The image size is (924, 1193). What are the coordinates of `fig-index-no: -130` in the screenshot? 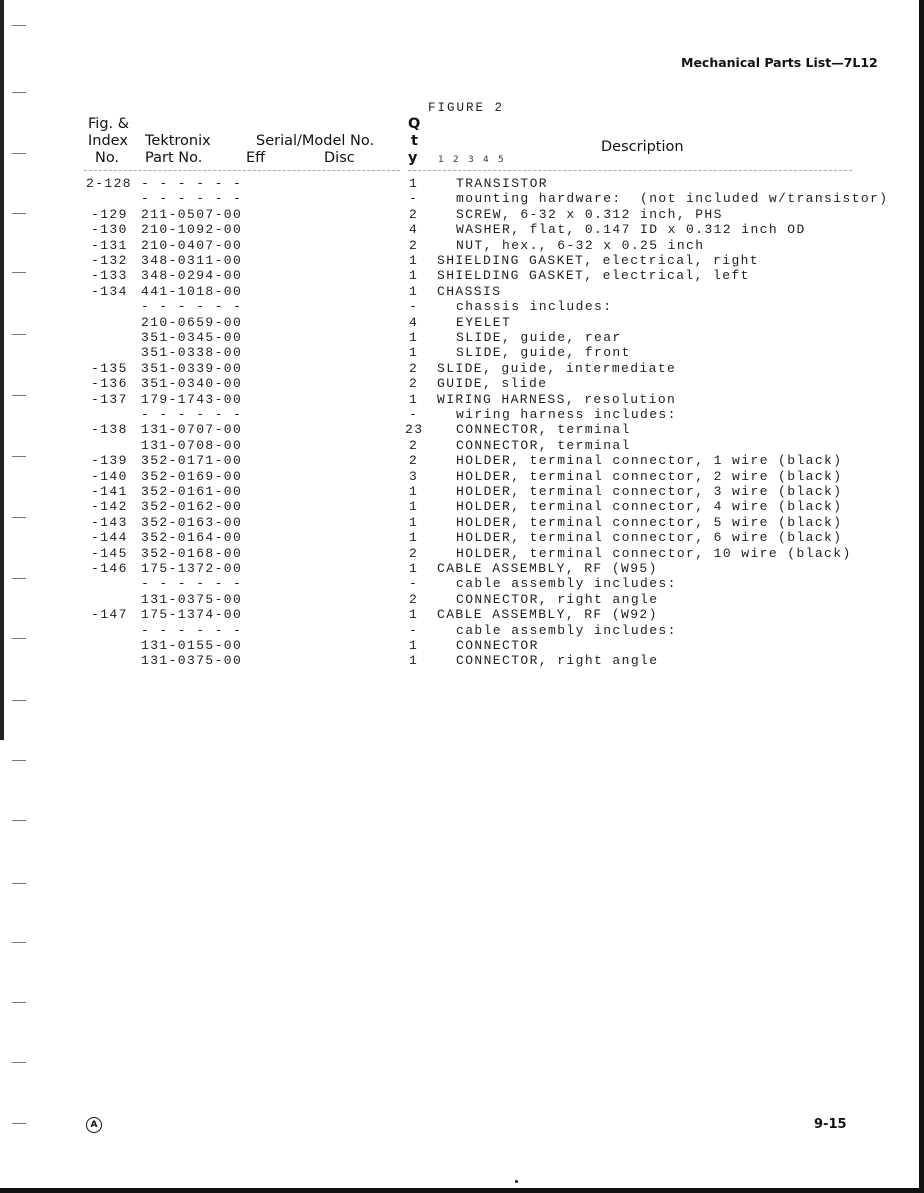 It's located at (109, 230).